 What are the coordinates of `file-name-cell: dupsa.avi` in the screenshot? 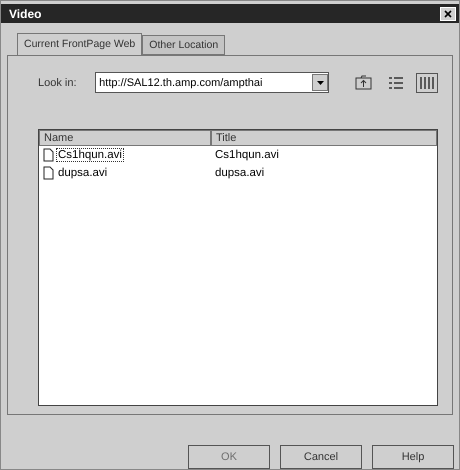 It's located at (125, 173).